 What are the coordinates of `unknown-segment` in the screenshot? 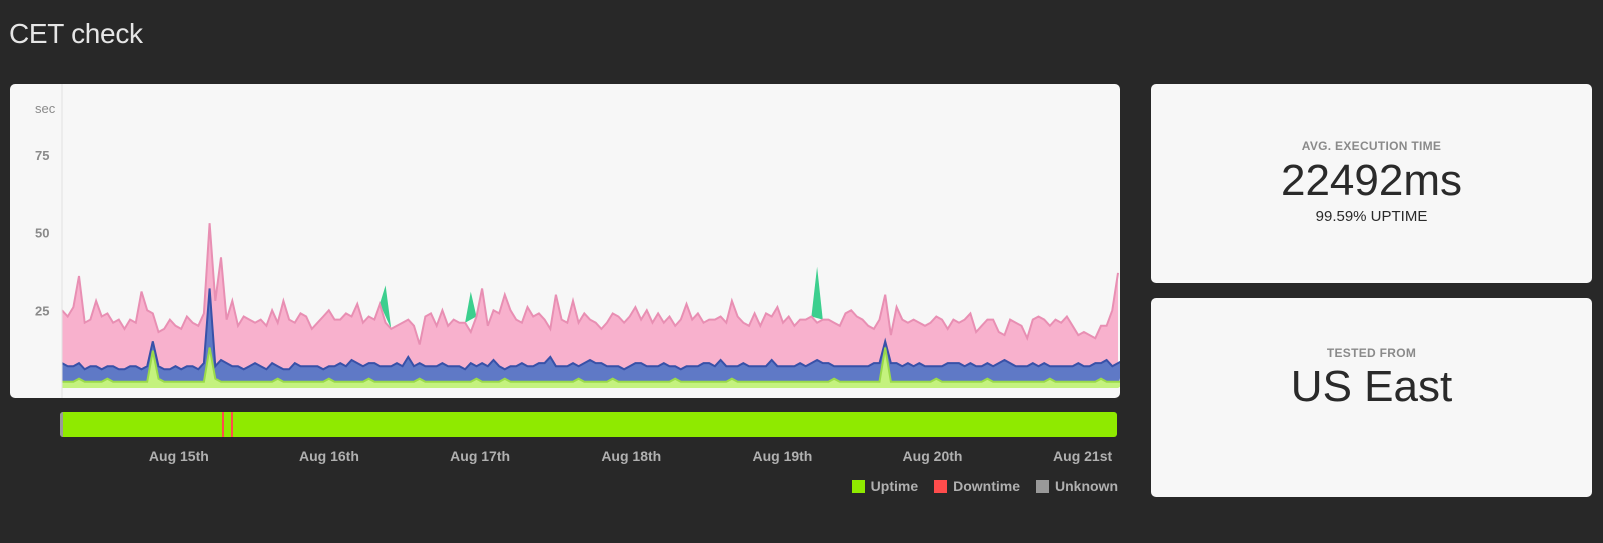 It's located at (61, 424).